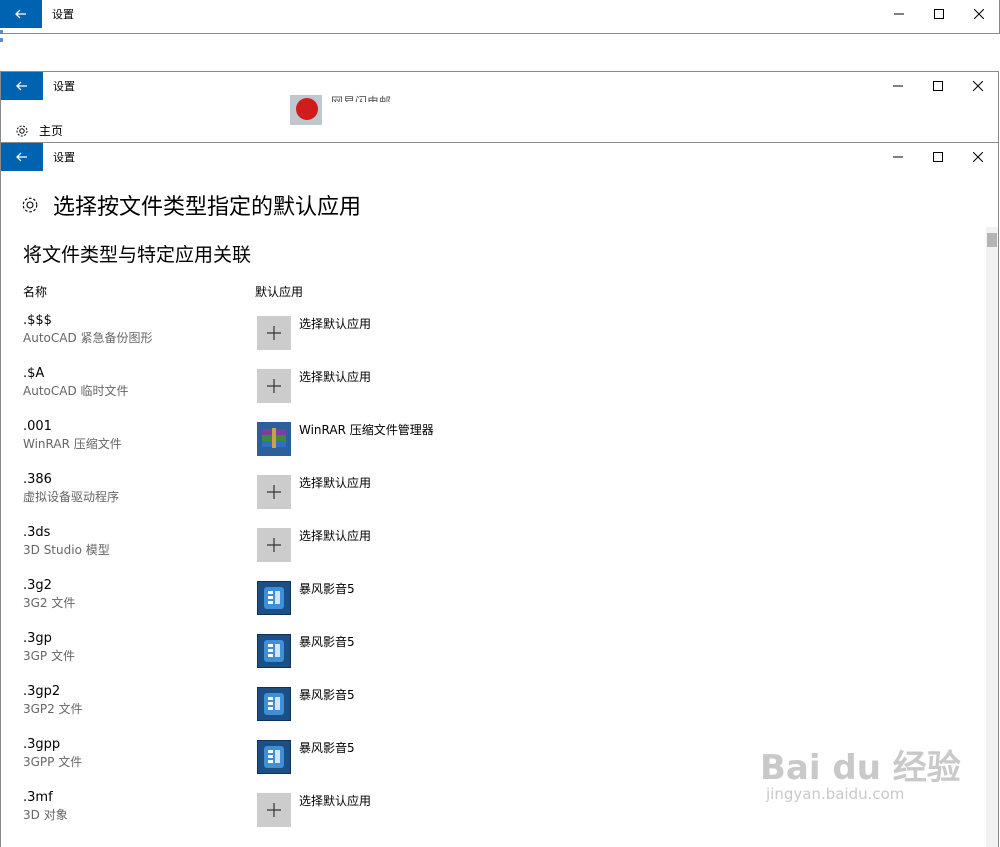  Describe the element at coordinates (491, 498) in the screenshot. I see `file-type-row: .386 虚拟设备驱动程序 选择默认应用` at that location.